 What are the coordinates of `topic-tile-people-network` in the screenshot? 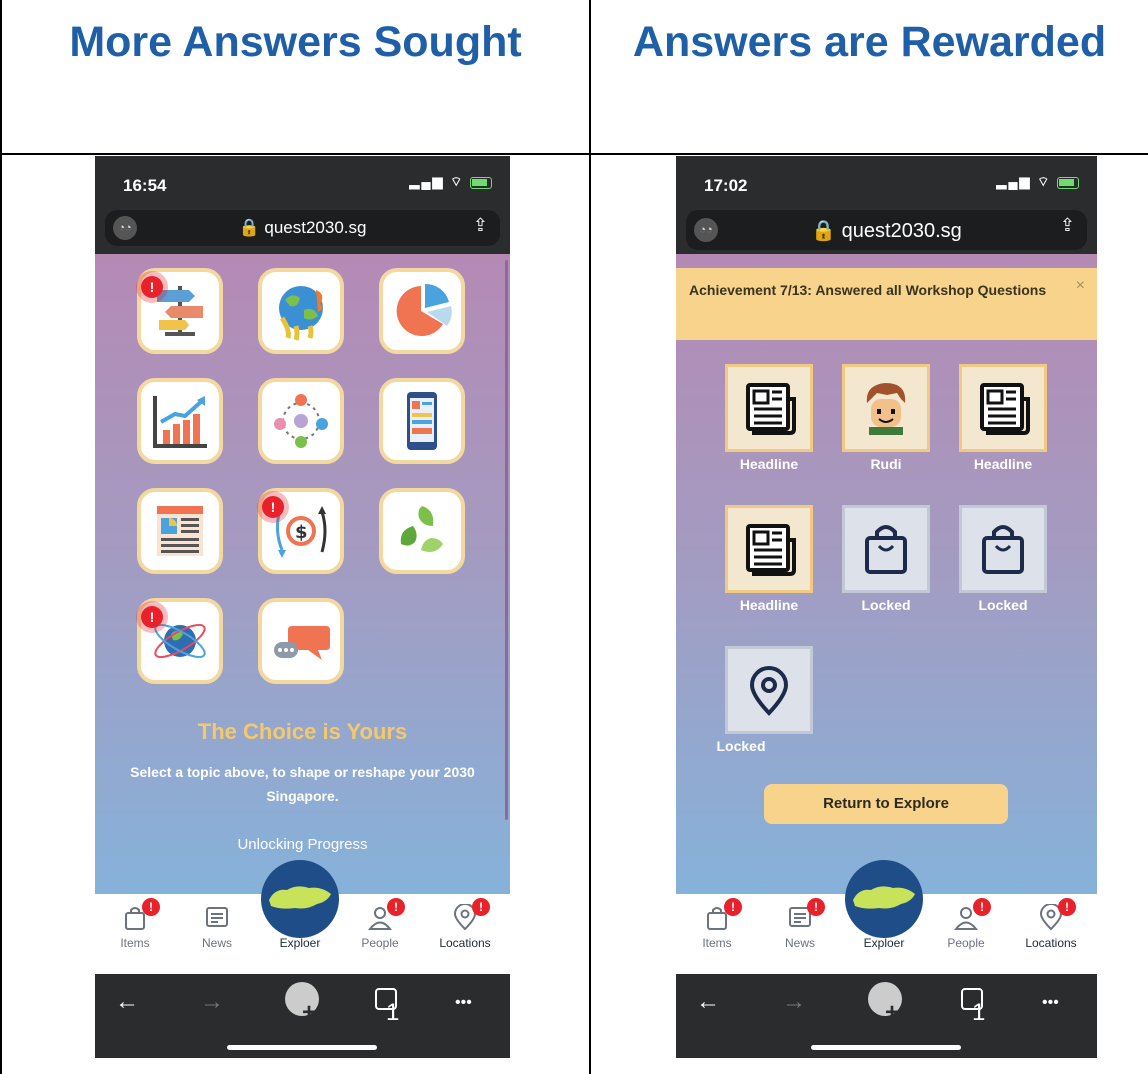 It's located at (301, 421).